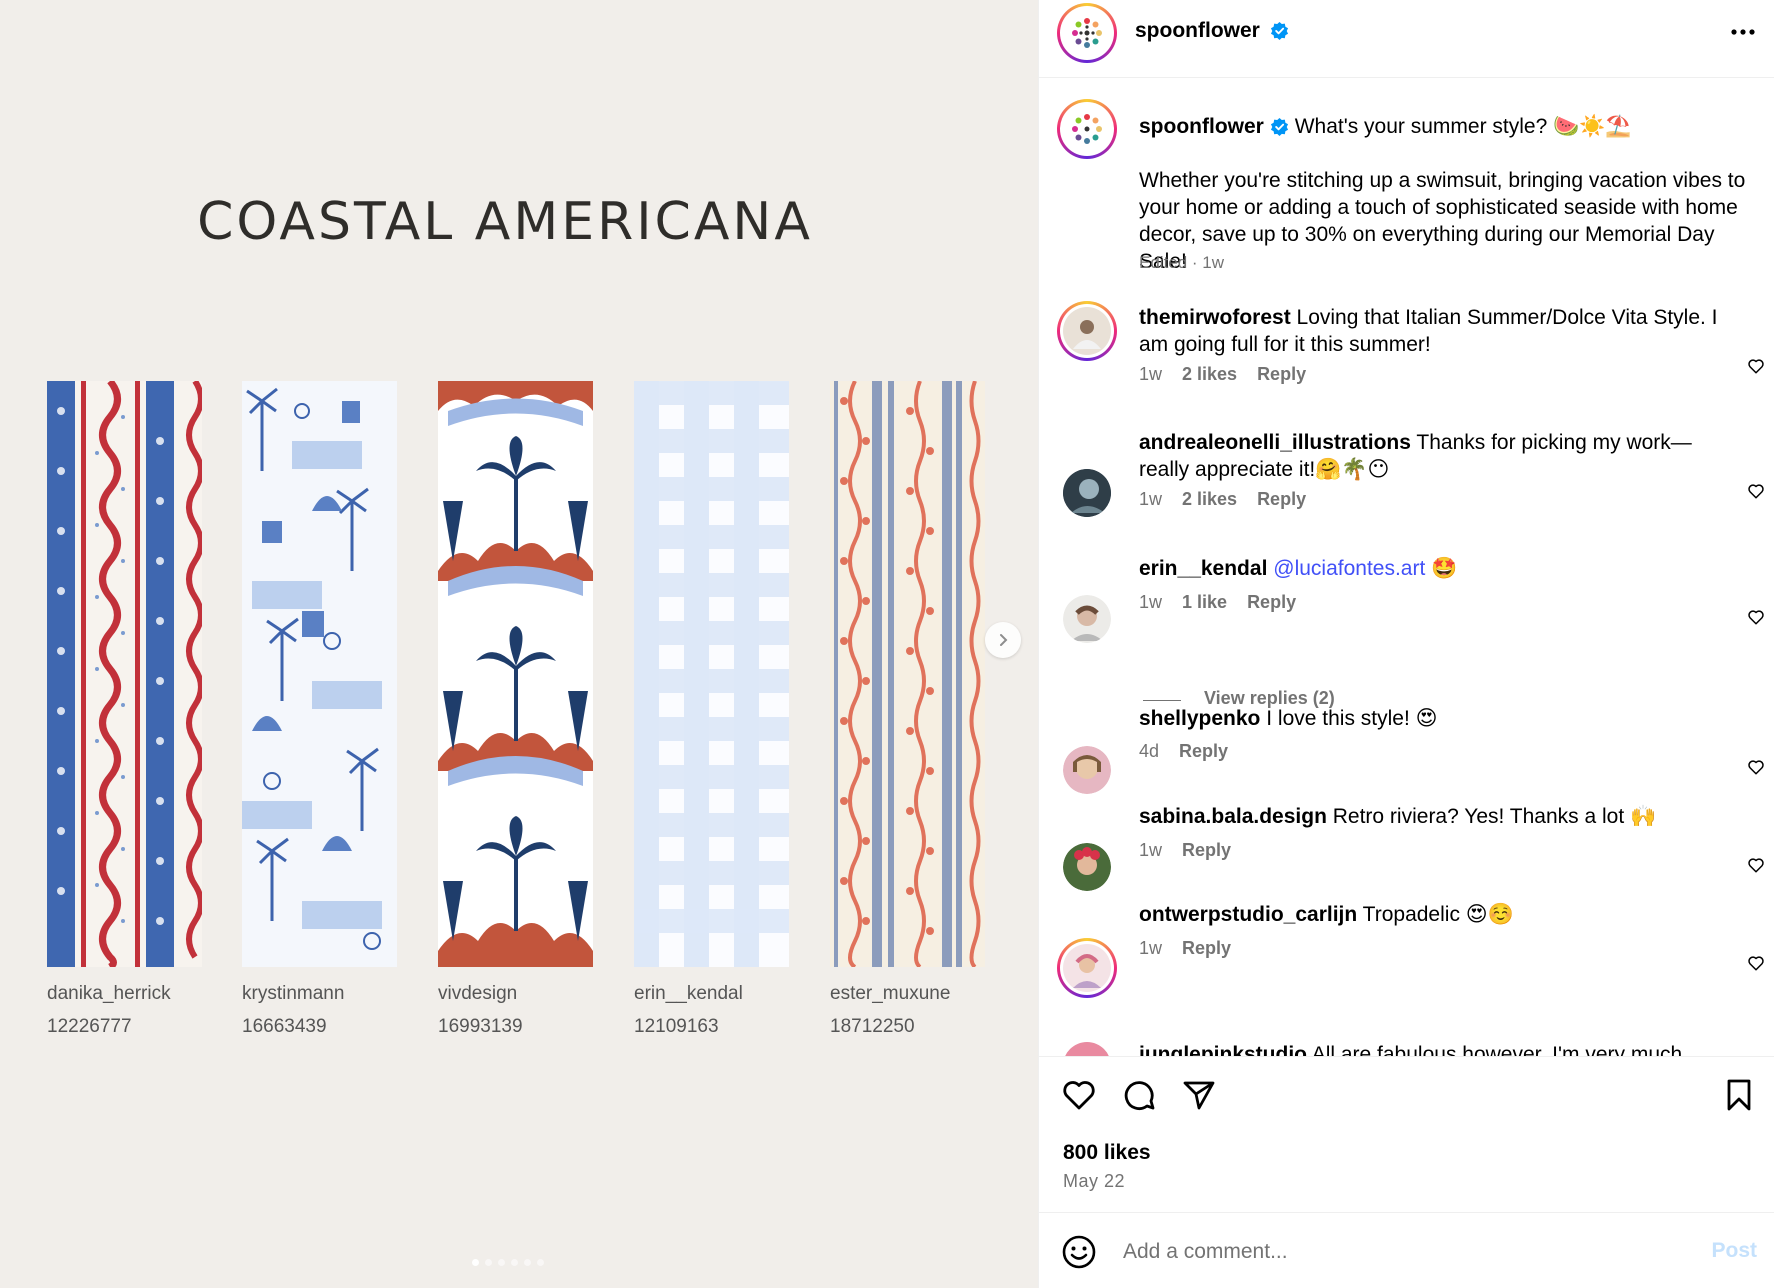 This screenshot has width=1774, height=1288. I want to click on author-avatar, so click(1087, 33).